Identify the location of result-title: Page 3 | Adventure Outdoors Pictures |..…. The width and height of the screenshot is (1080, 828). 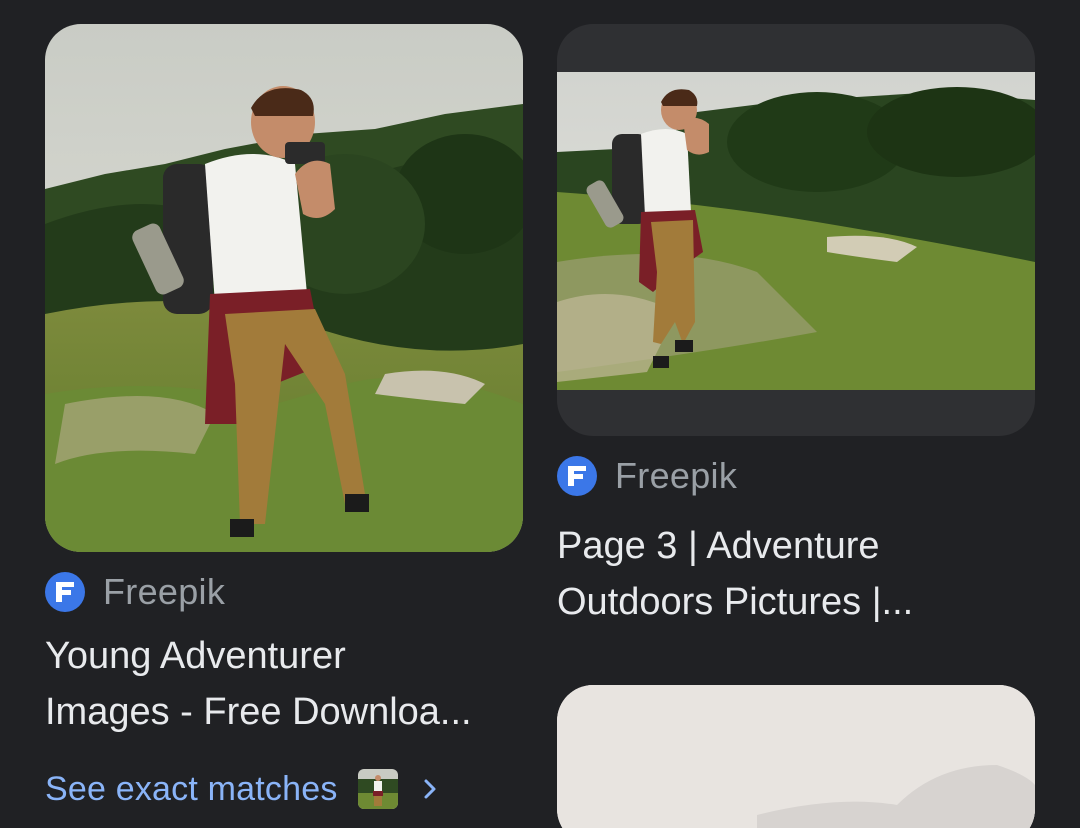
(796, 574).